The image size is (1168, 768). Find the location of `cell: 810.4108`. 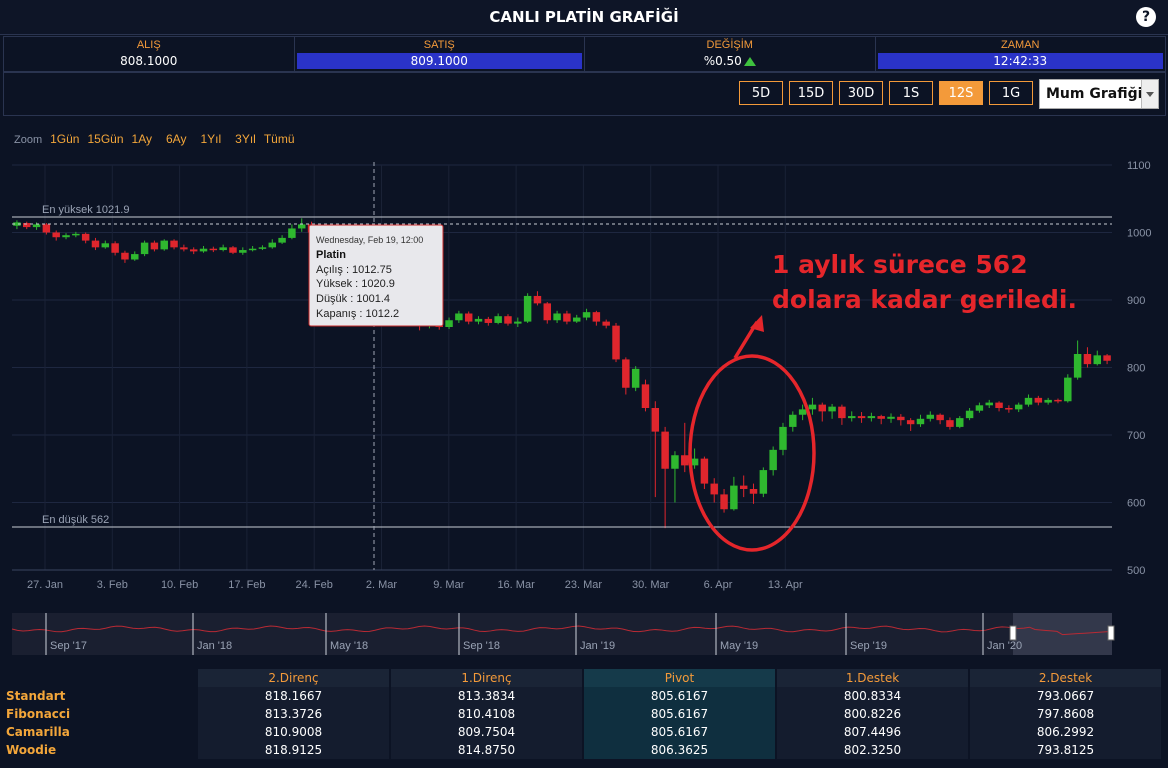

cell: 810.4108 is located at coordinates (486, 714).